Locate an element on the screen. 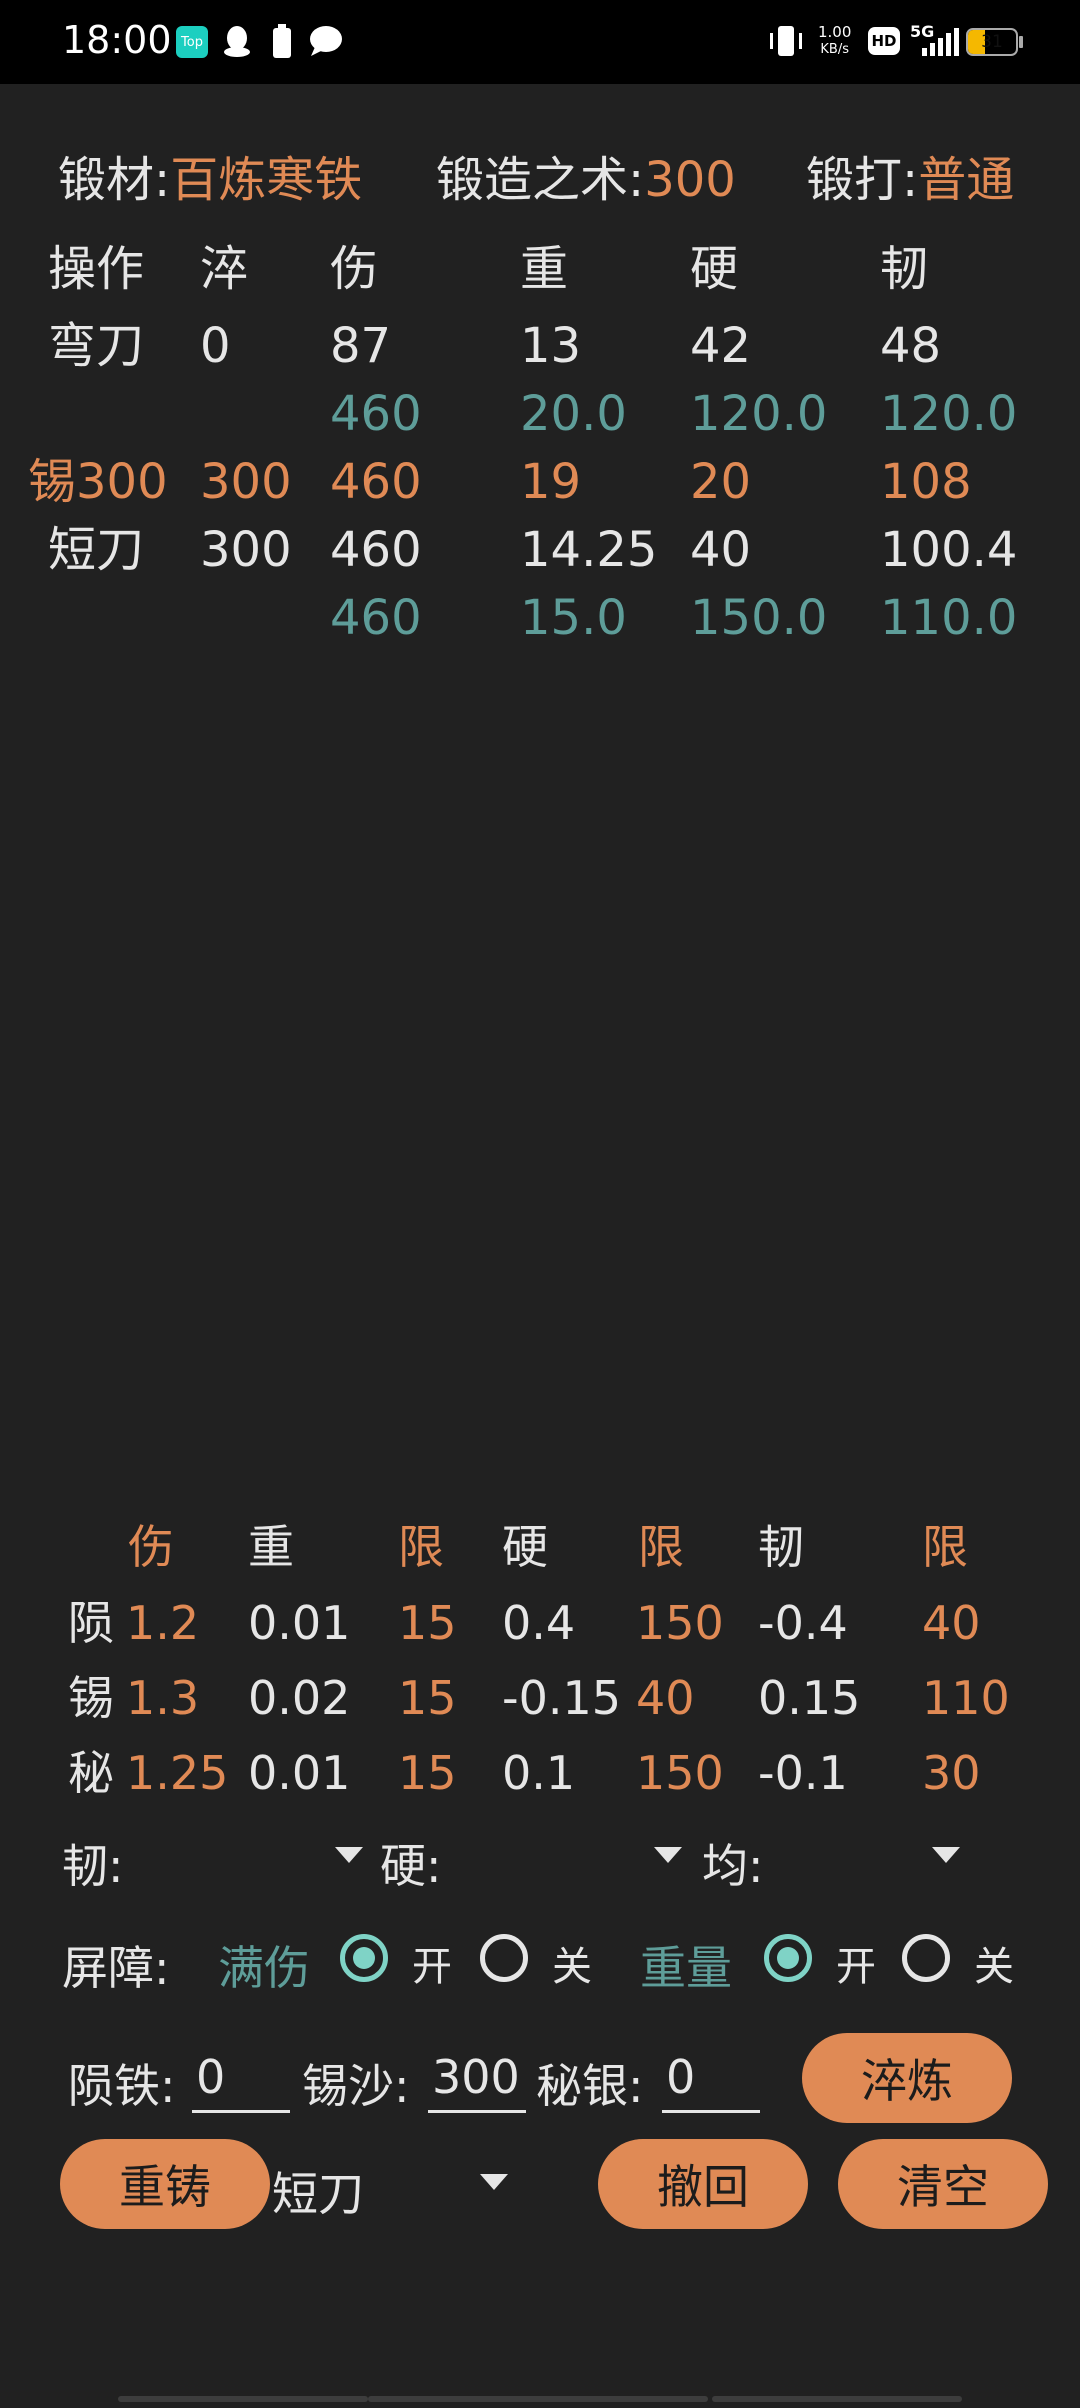 This screenshot has width=1080, height=2408. coef-cell: 0.1 is located at coordinates (539, 1773).